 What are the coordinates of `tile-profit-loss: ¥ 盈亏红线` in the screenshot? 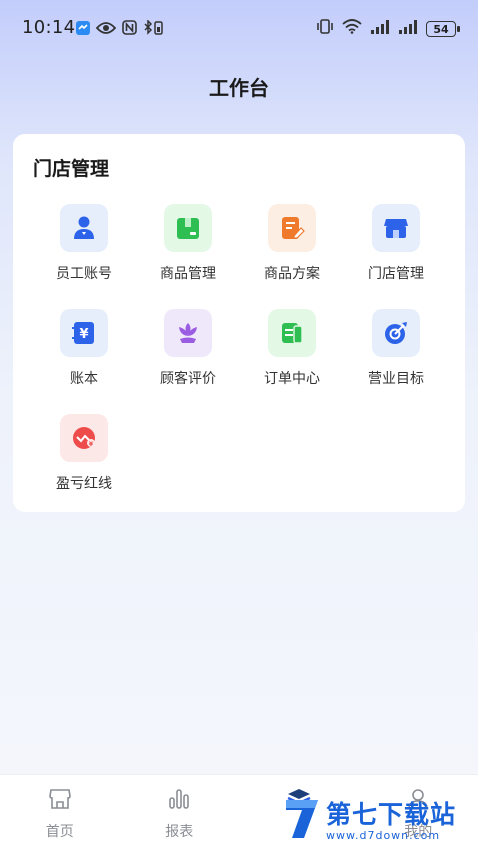 It's located at (84, 456).